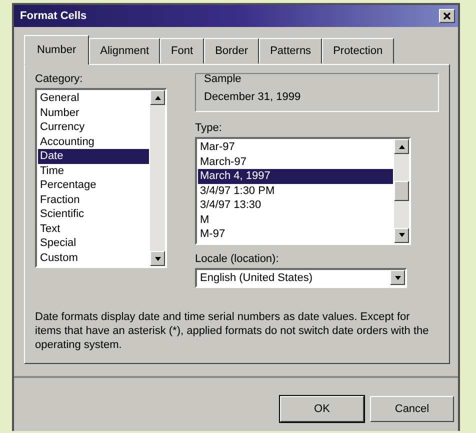  What do you see at coordinates (232, 51) in the screenshot?
I see `tab: Border` at bounding box center [232, 51].